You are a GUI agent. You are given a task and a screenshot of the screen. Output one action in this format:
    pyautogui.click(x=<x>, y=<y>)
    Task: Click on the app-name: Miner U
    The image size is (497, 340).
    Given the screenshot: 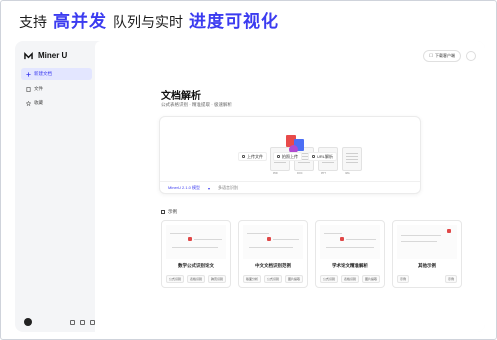 What is the action you would take?
    pyautogui.click(x=53, y=55)
    